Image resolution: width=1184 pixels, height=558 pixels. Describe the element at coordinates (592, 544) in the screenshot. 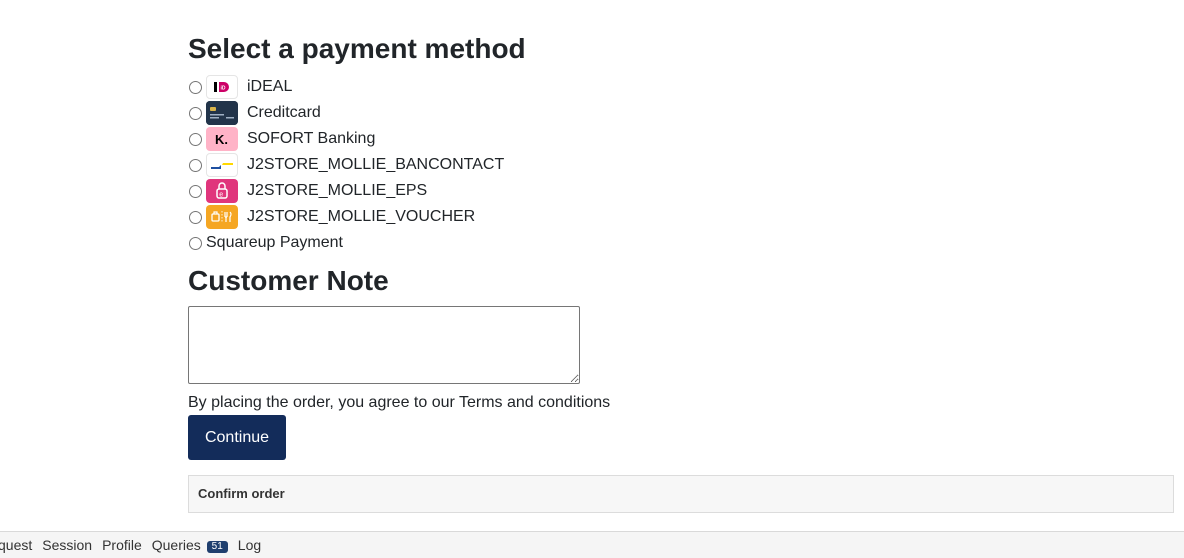

I see `debug-bar: quest Session Profile Queries 51 Log` at that location.